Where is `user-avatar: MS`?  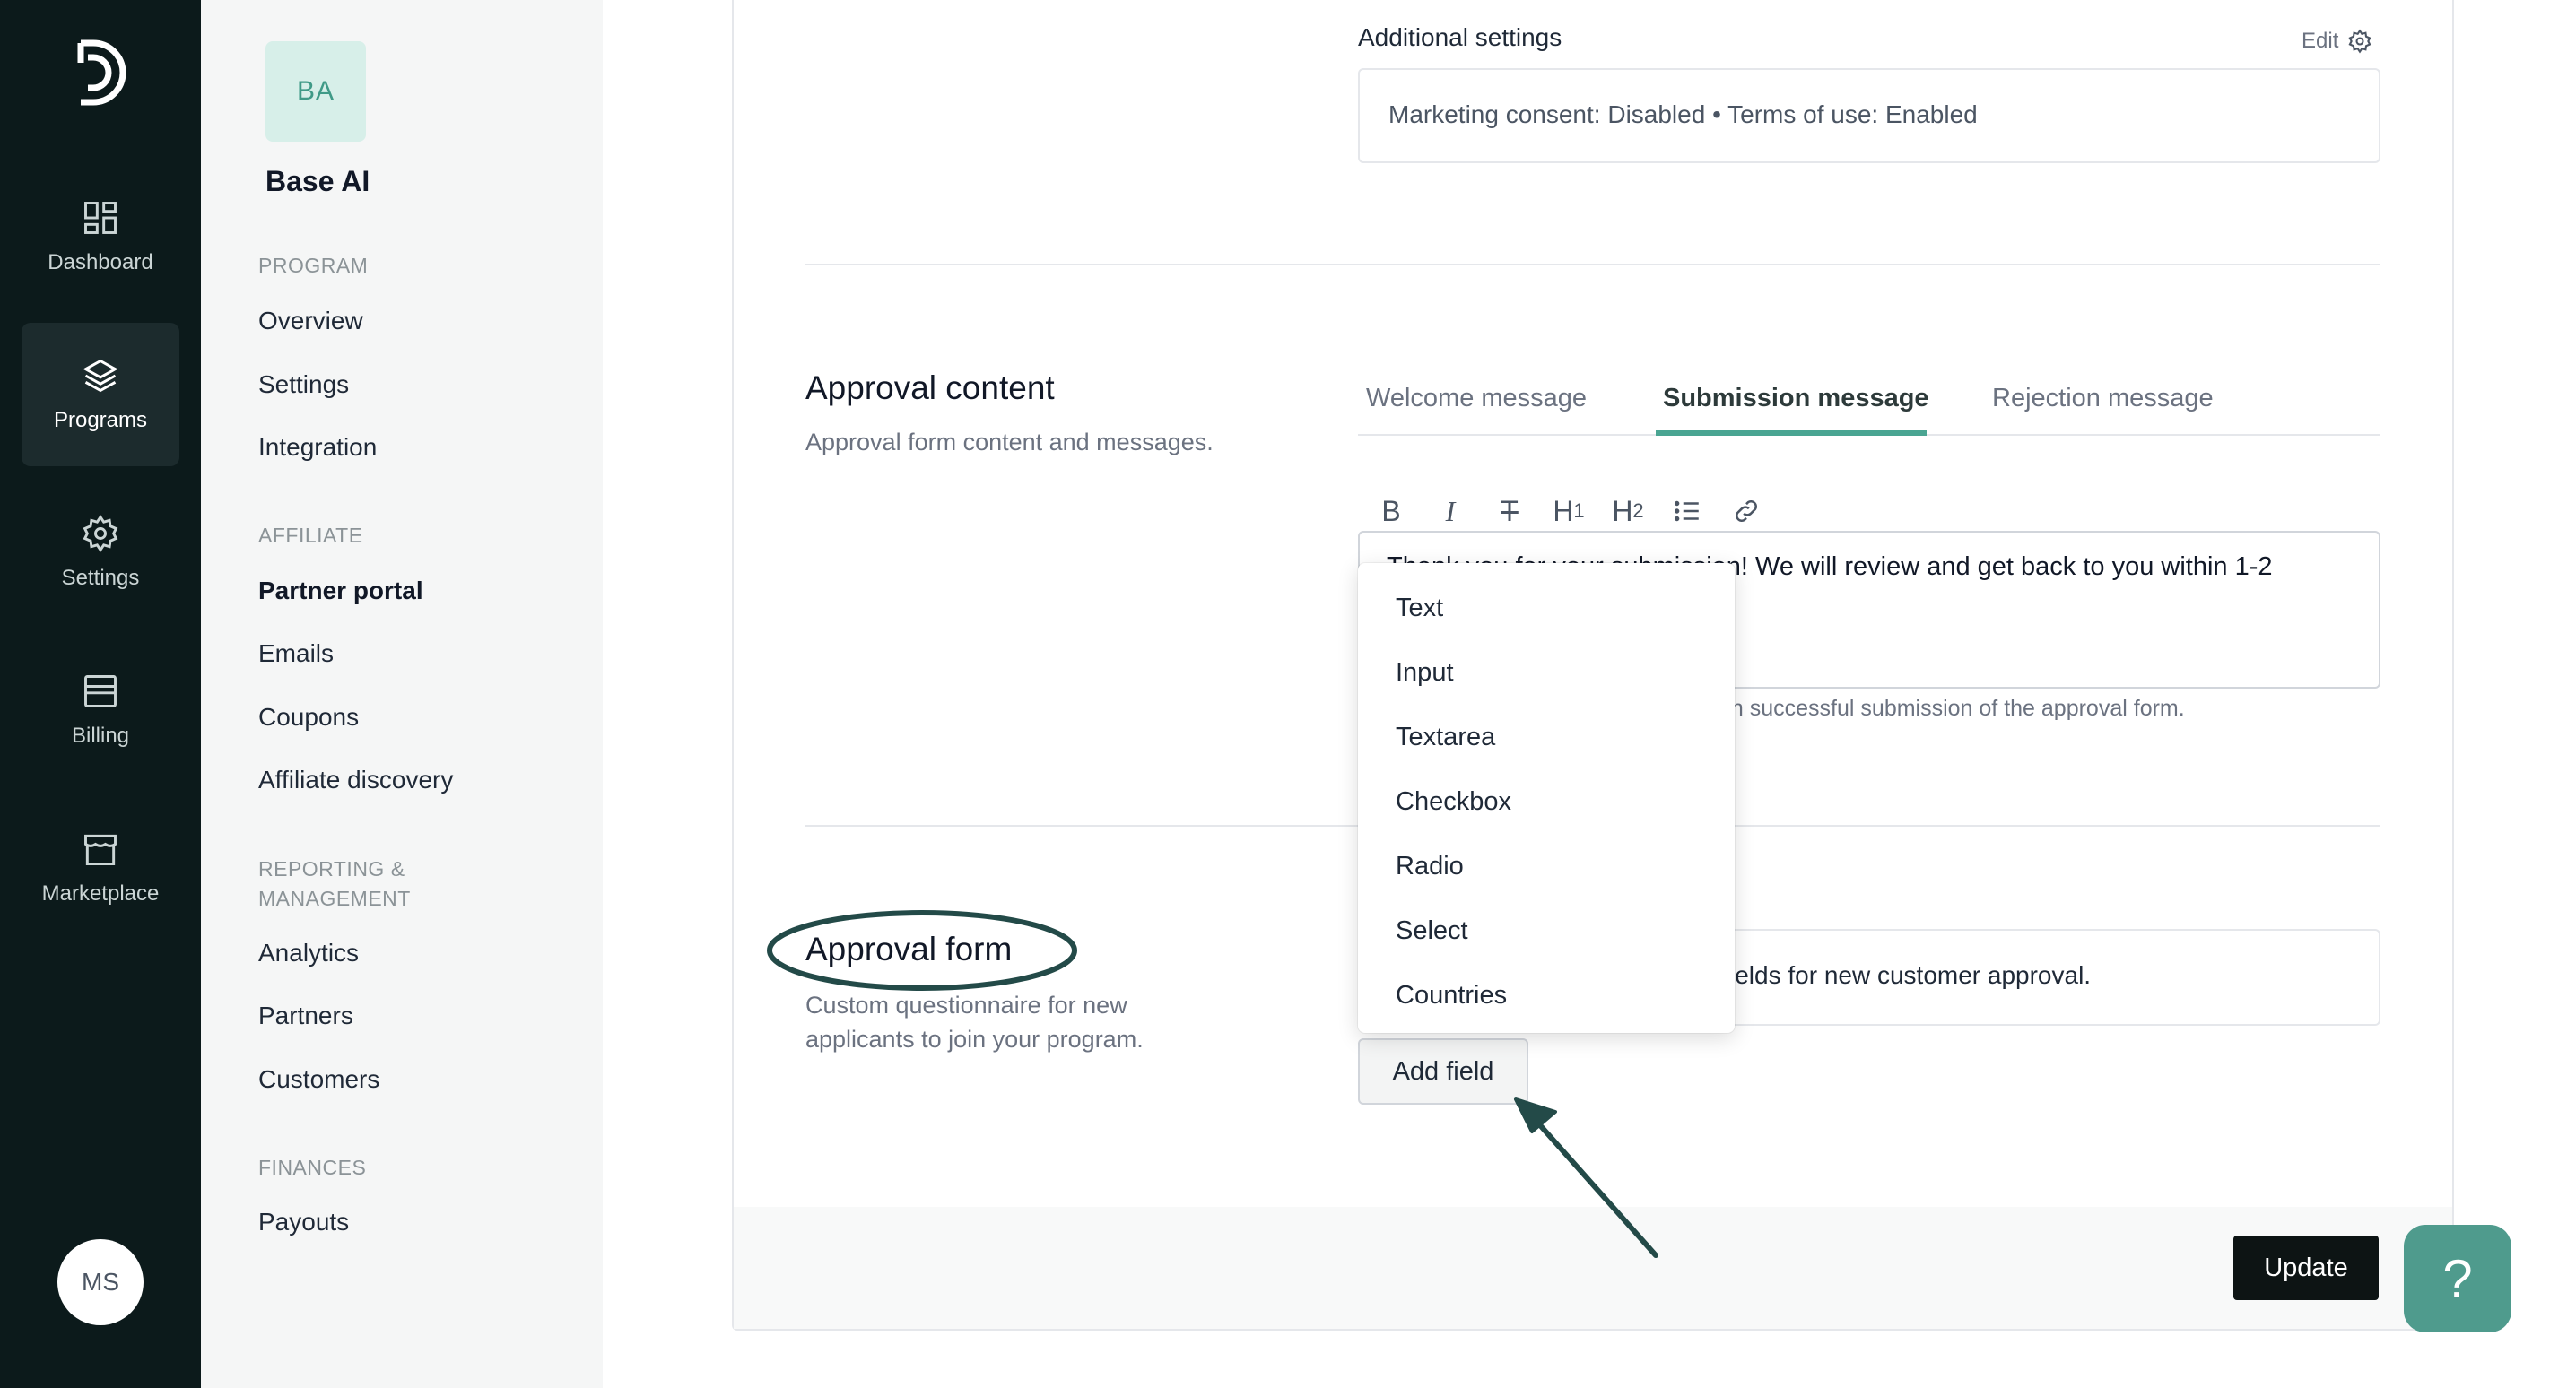
user-avatar: MS is located at coordinates (100, 1282).